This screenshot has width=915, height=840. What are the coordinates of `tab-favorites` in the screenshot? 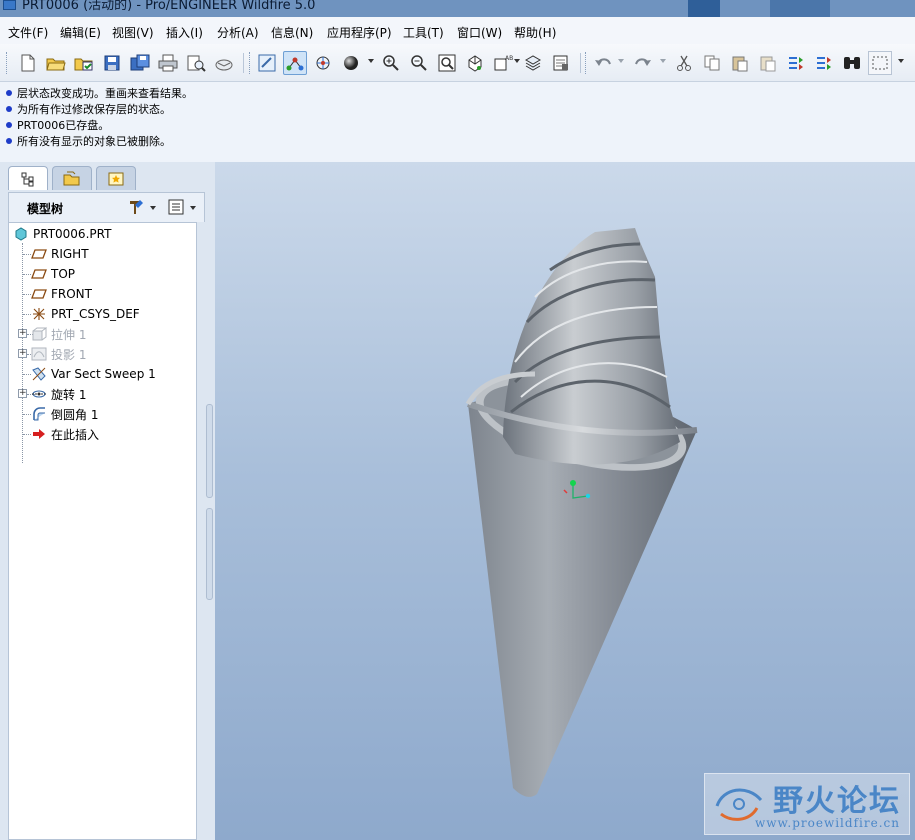 It's located at (116, 178).